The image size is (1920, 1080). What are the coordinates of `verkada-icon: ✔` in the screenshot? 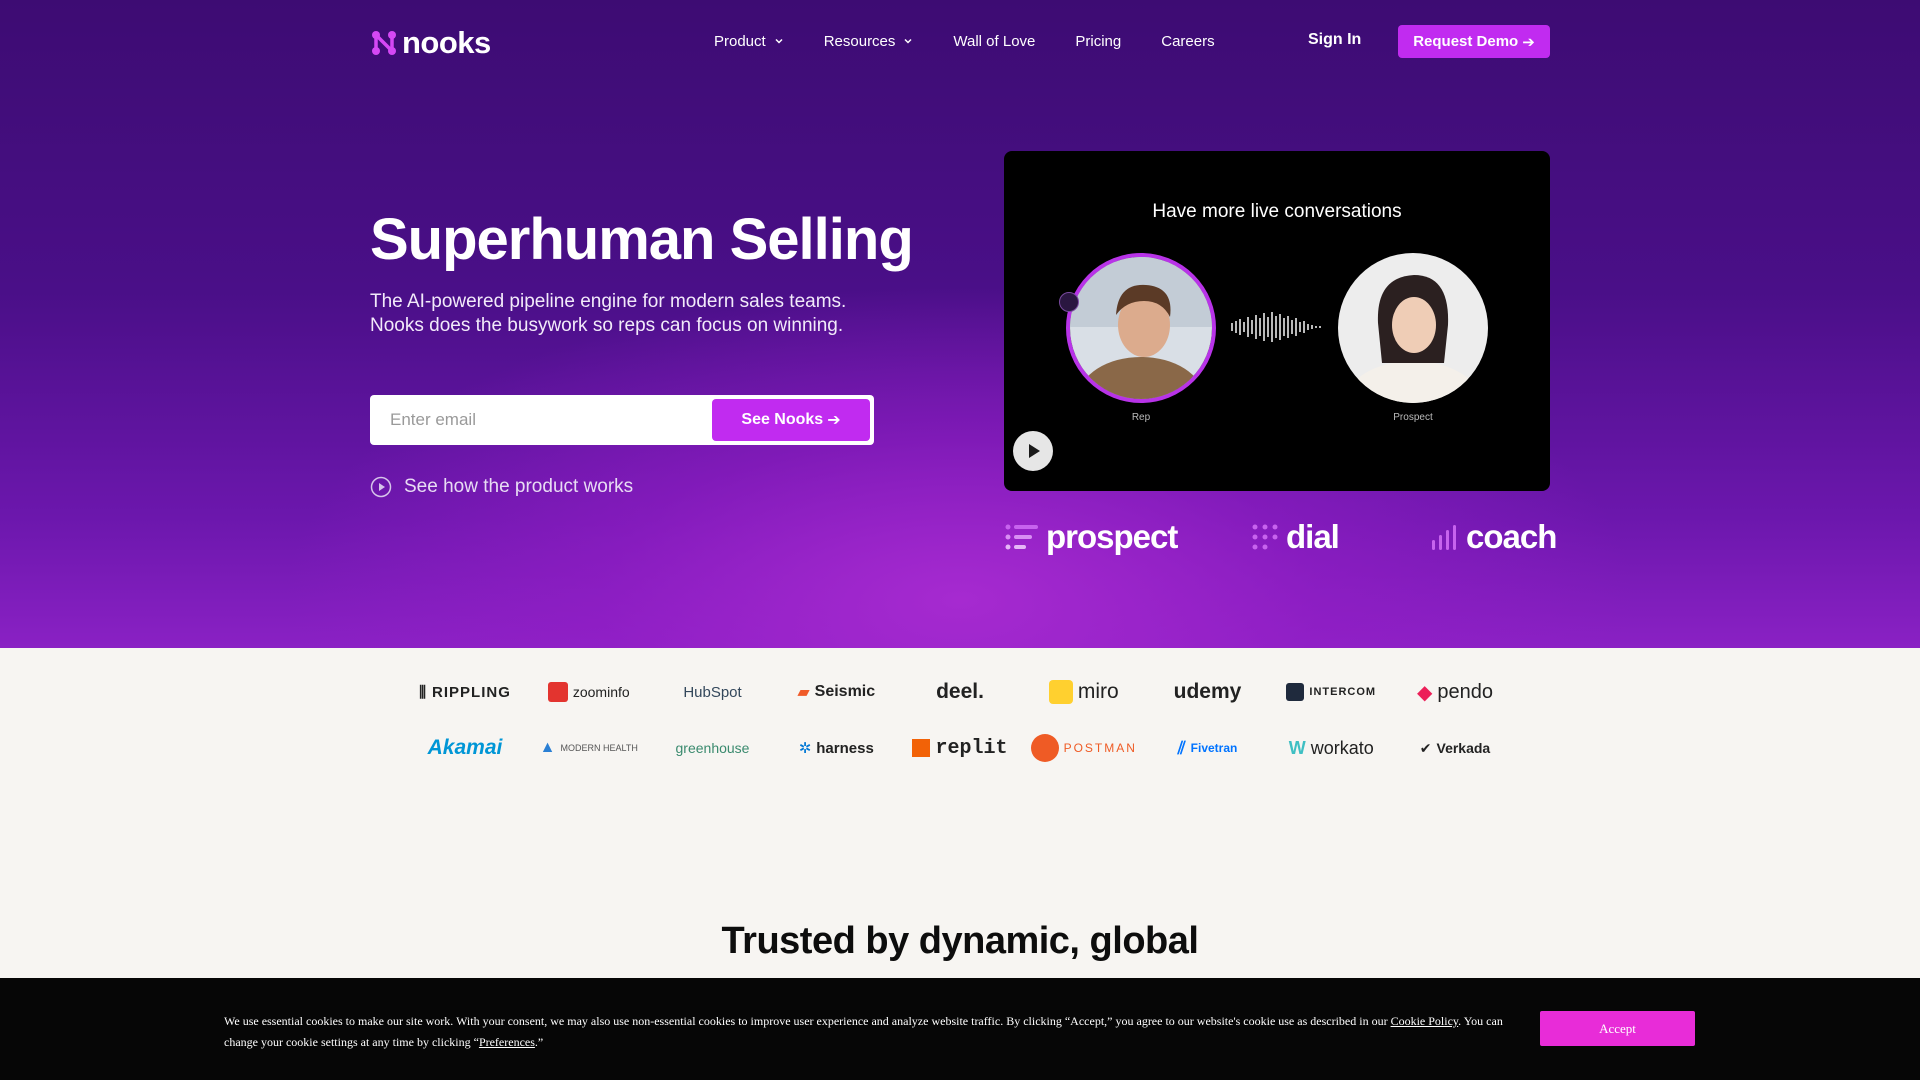 It's located at (1425, 747).